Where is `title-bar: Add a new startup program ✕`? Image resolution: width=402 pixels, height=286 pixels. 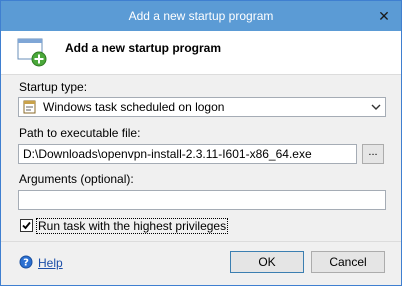
title-bar: Add a new startup program ✕ is located at coordinates (201, 16).